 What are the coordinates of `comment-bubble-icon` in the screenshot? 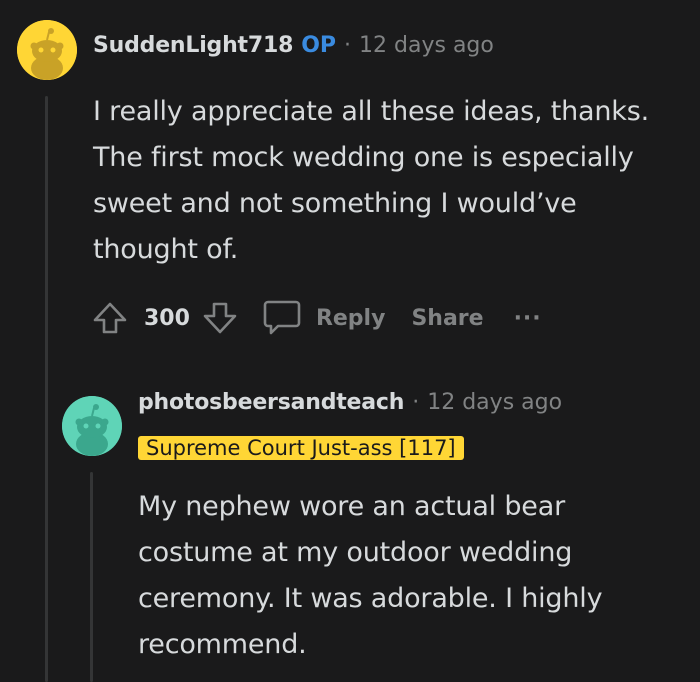 It's located at (282, 318).